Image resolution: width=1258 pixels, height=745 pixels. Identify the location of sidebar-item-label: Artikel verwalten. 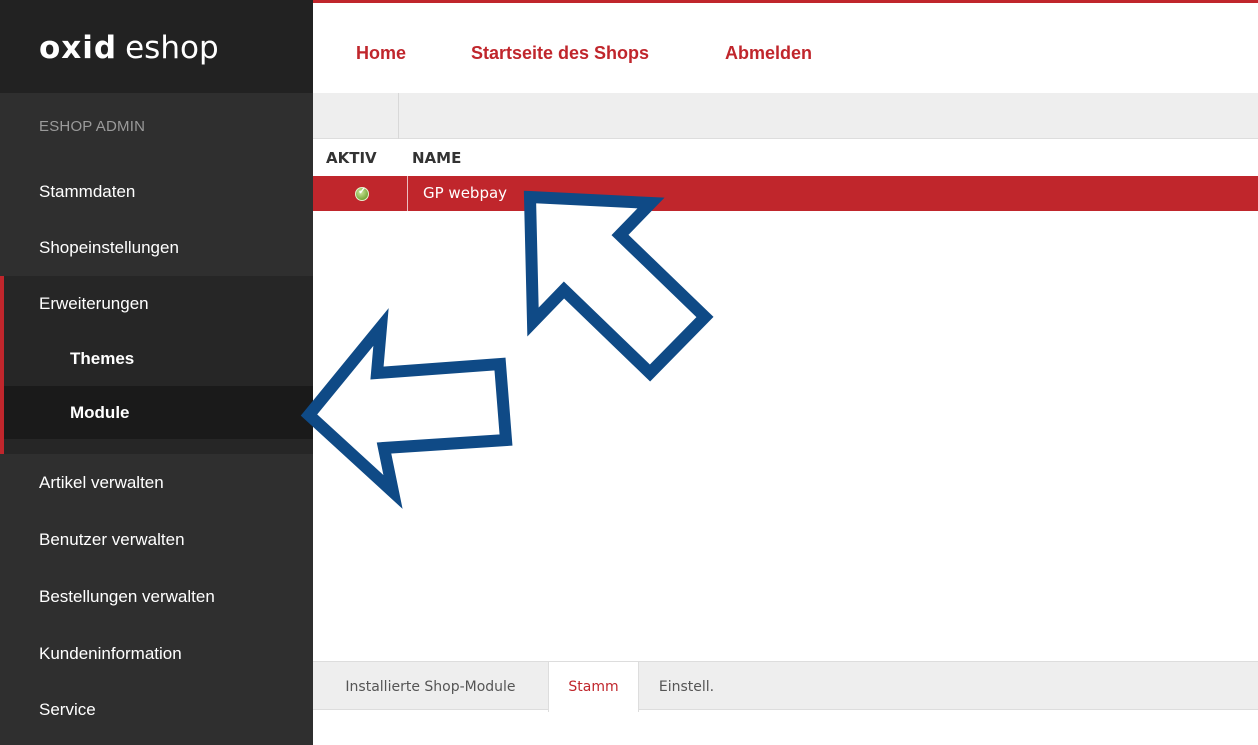
(101, 482).